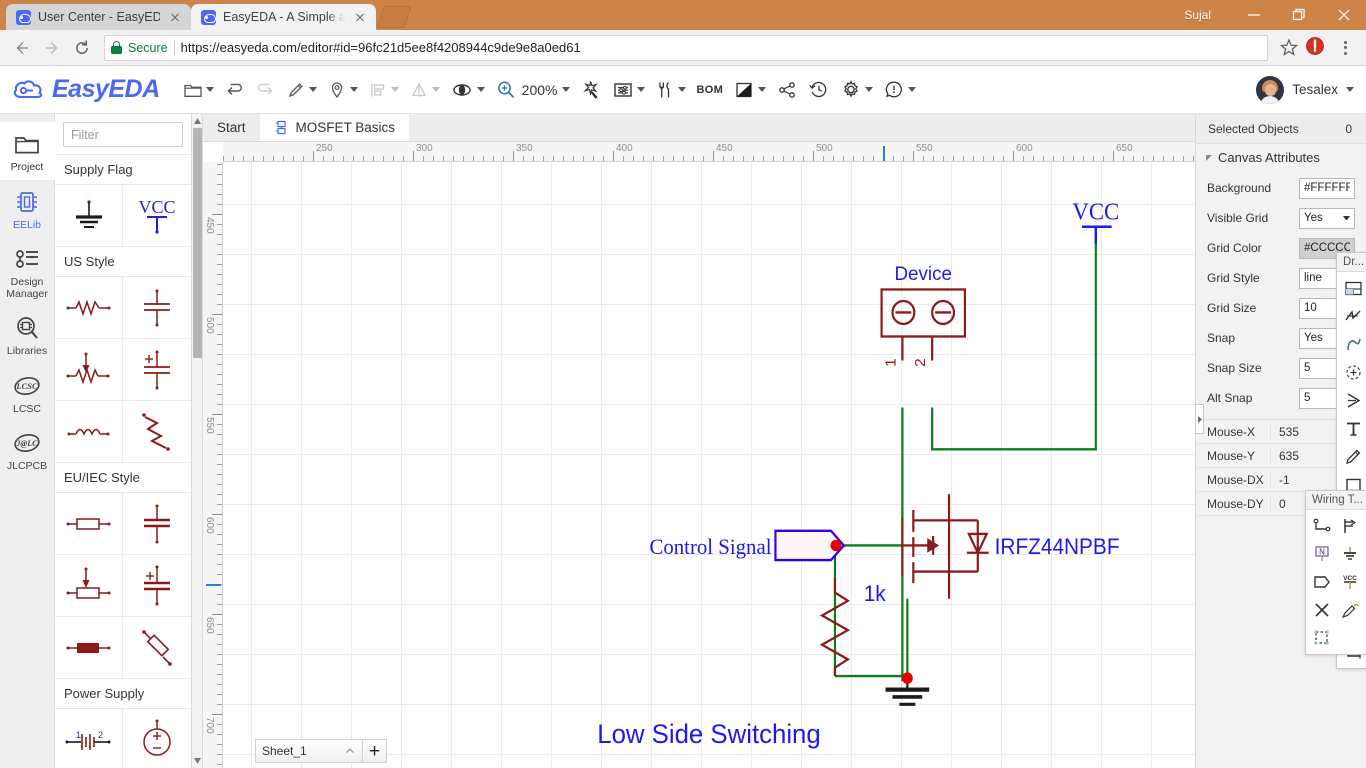 The height and width of the screenshot is (768, 1366). I want to click on library-item-resistor-eu, so click(89, 524).